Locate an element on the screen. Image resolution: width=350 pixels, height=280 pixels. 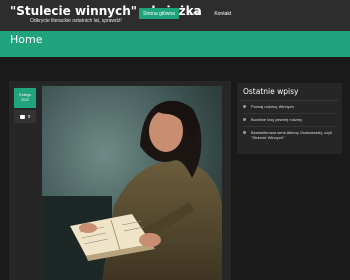
post-date-badge: 9 lutego 2022 is located at coordinates (25, 98).